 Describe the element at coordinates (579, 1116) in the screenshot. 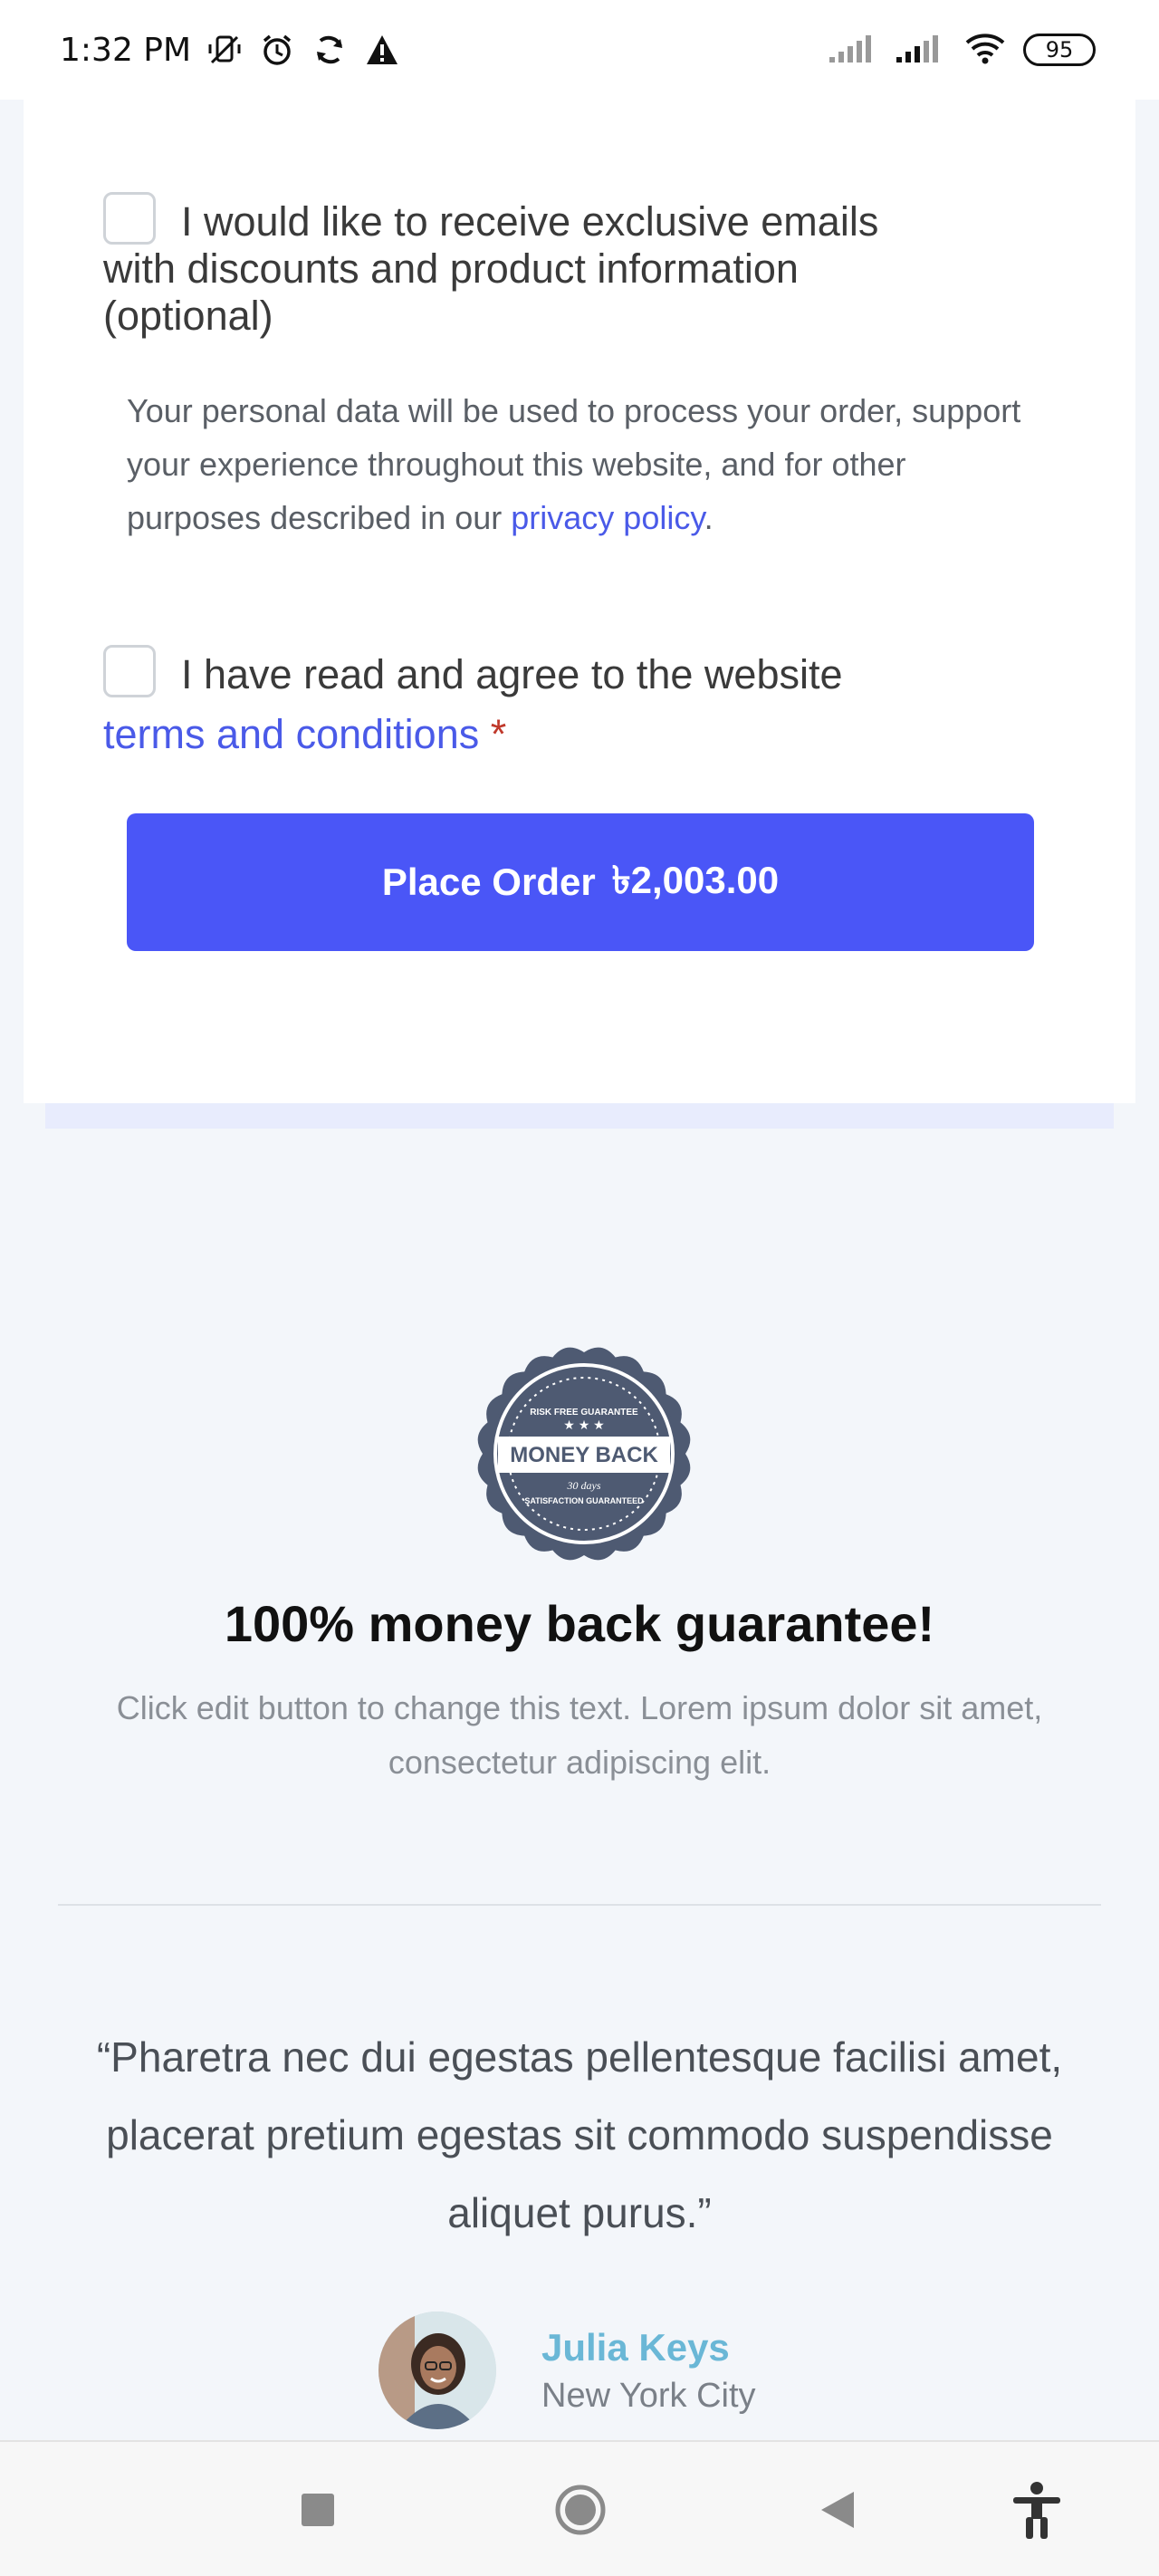

I see `card-bottom-strip` at that location.